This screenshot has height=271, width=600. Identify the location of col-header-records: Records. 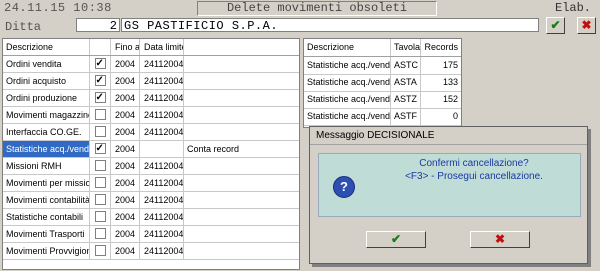
(441, 47).